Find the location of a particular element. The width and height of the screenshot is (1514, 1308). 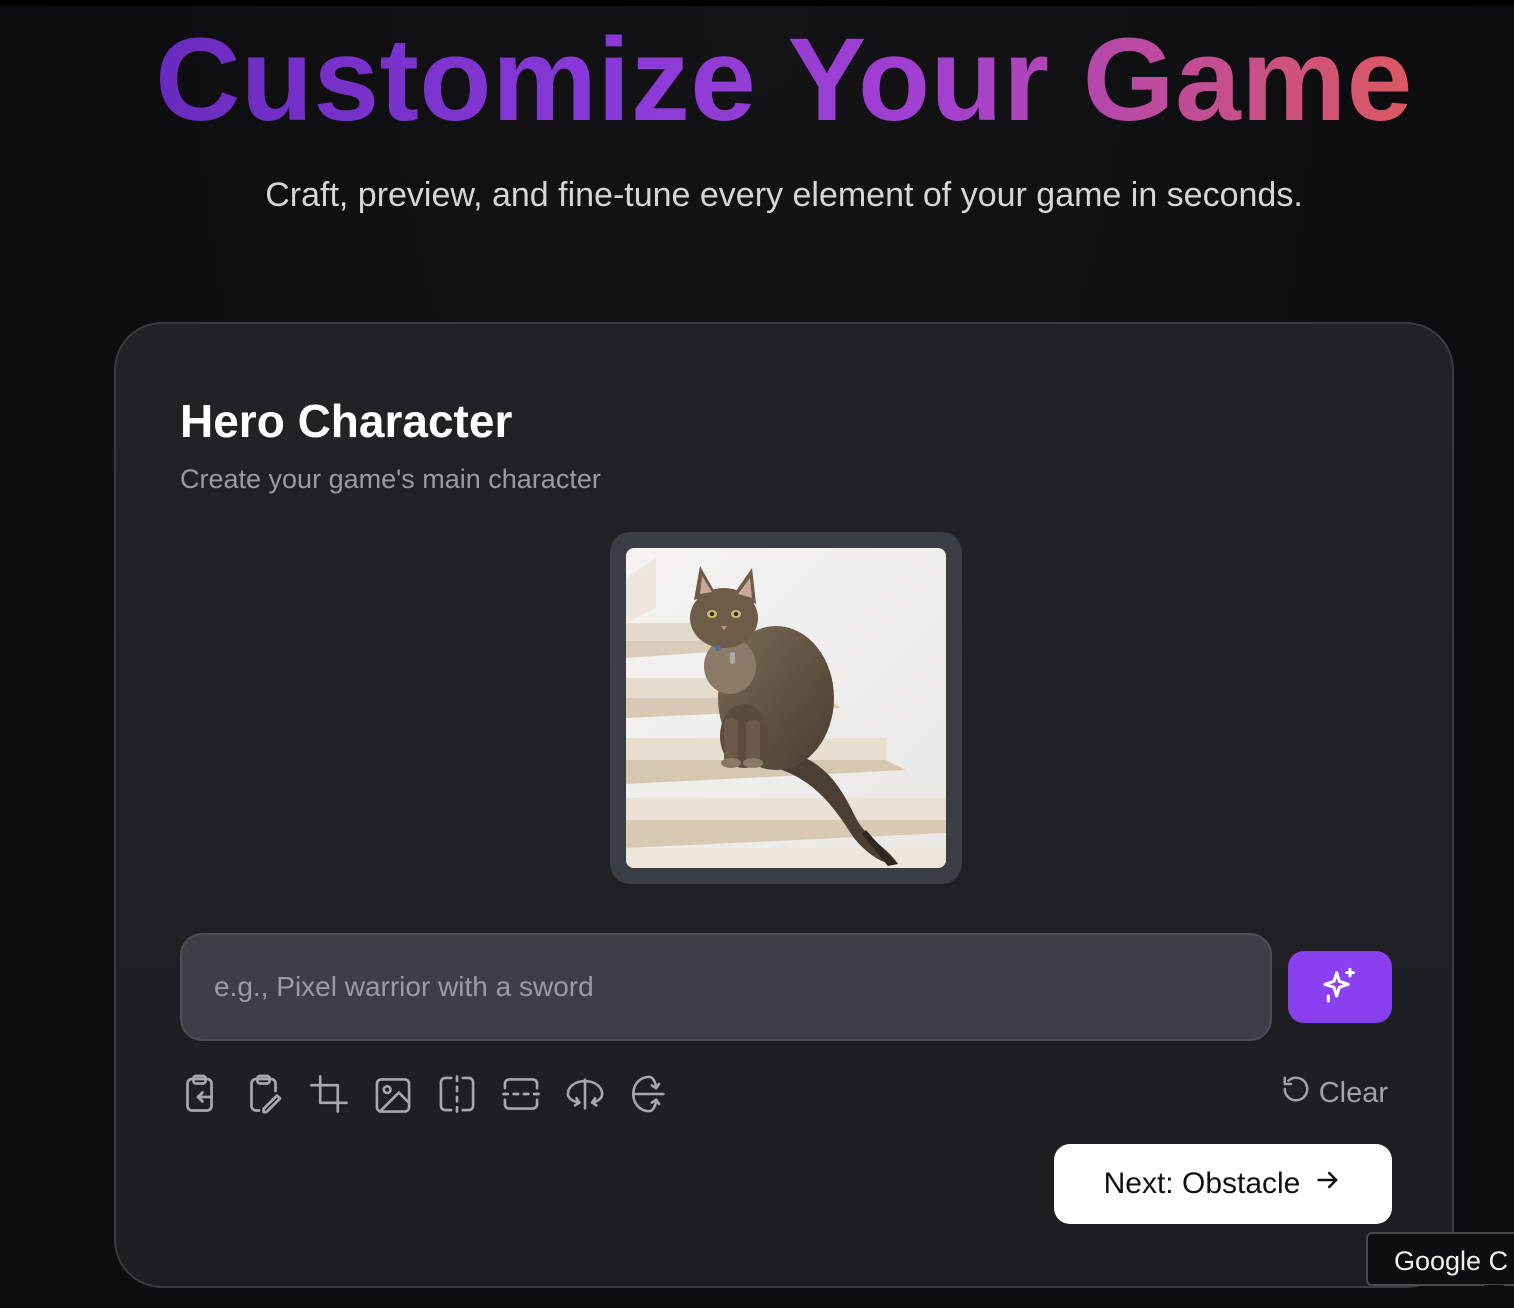

rotate-vertical-icon is located at coordinates (649, 1094).